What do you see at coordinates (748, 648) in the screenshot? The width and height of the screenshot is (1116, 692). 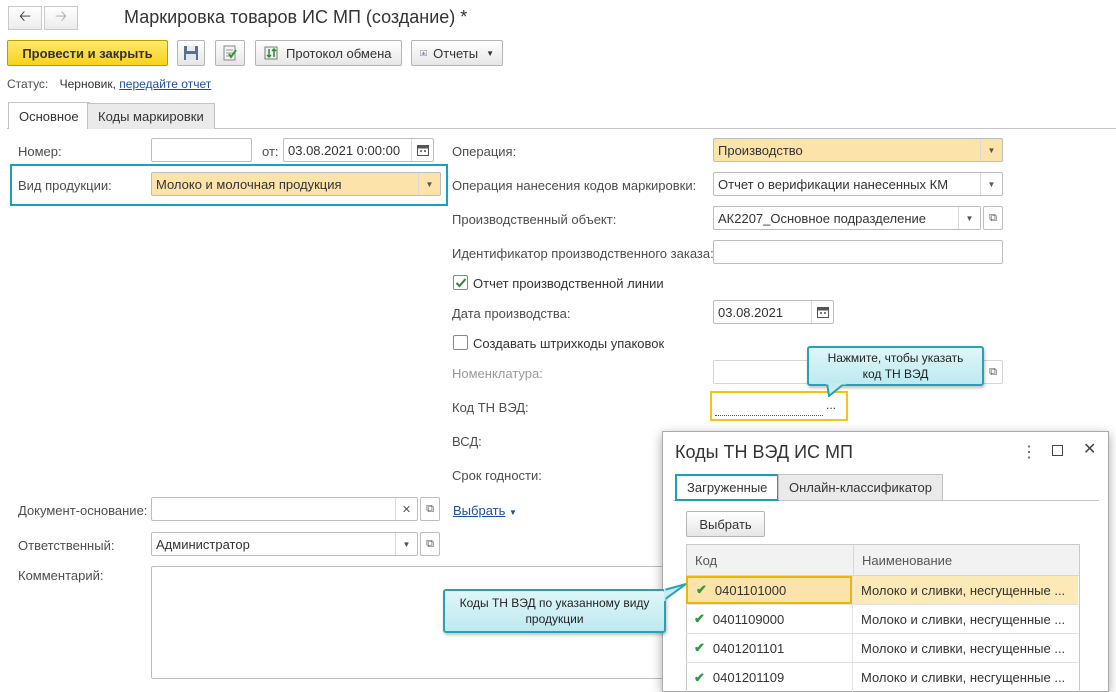 I see `code-value: 0401201101` at bounding box center [748, 648].